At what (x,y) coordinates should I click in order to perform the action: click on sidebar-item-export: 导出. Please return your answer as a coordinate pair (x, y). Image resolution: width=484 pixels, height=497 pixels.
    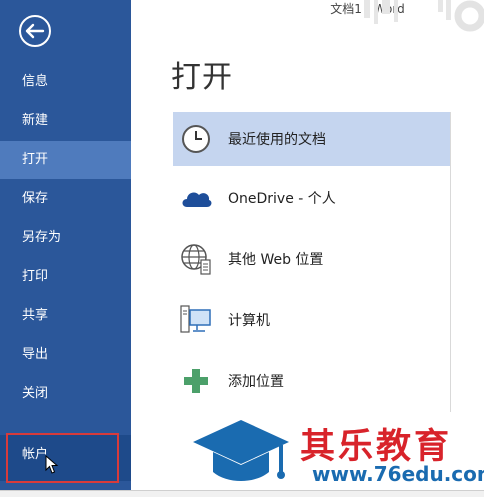
    Looking at the image, I should click on (65, 355).